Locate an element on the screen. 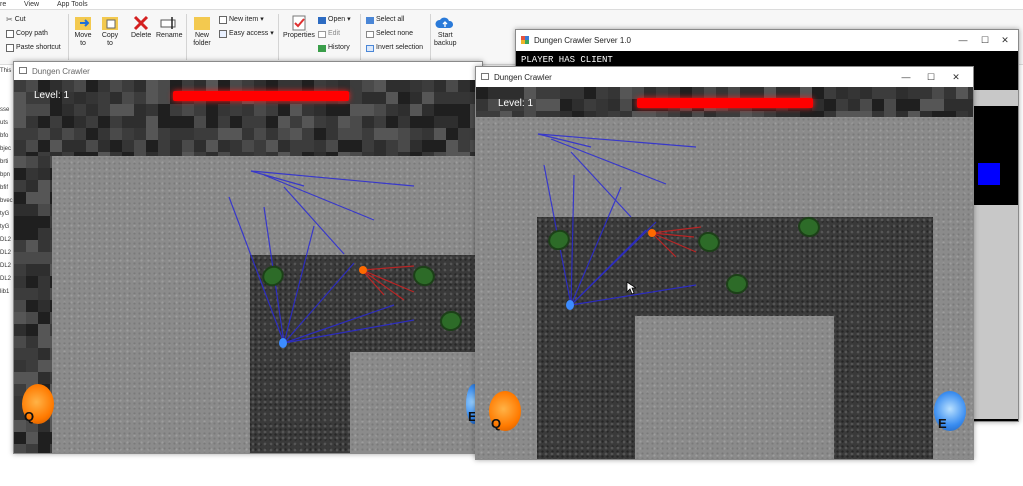 The image size is (1023, 486). properties-button: Properties is located at coordinates (299, 27).